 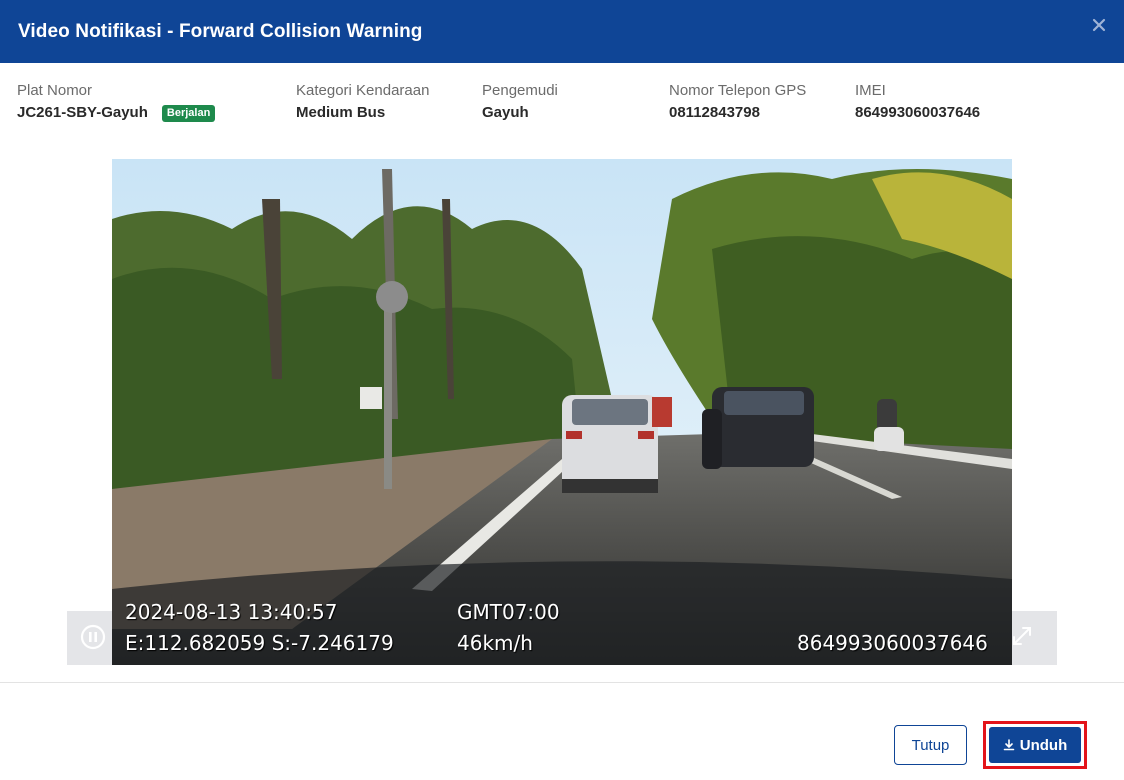 I want to click on phone-value: 08112843798, so click(x=714, y=112).